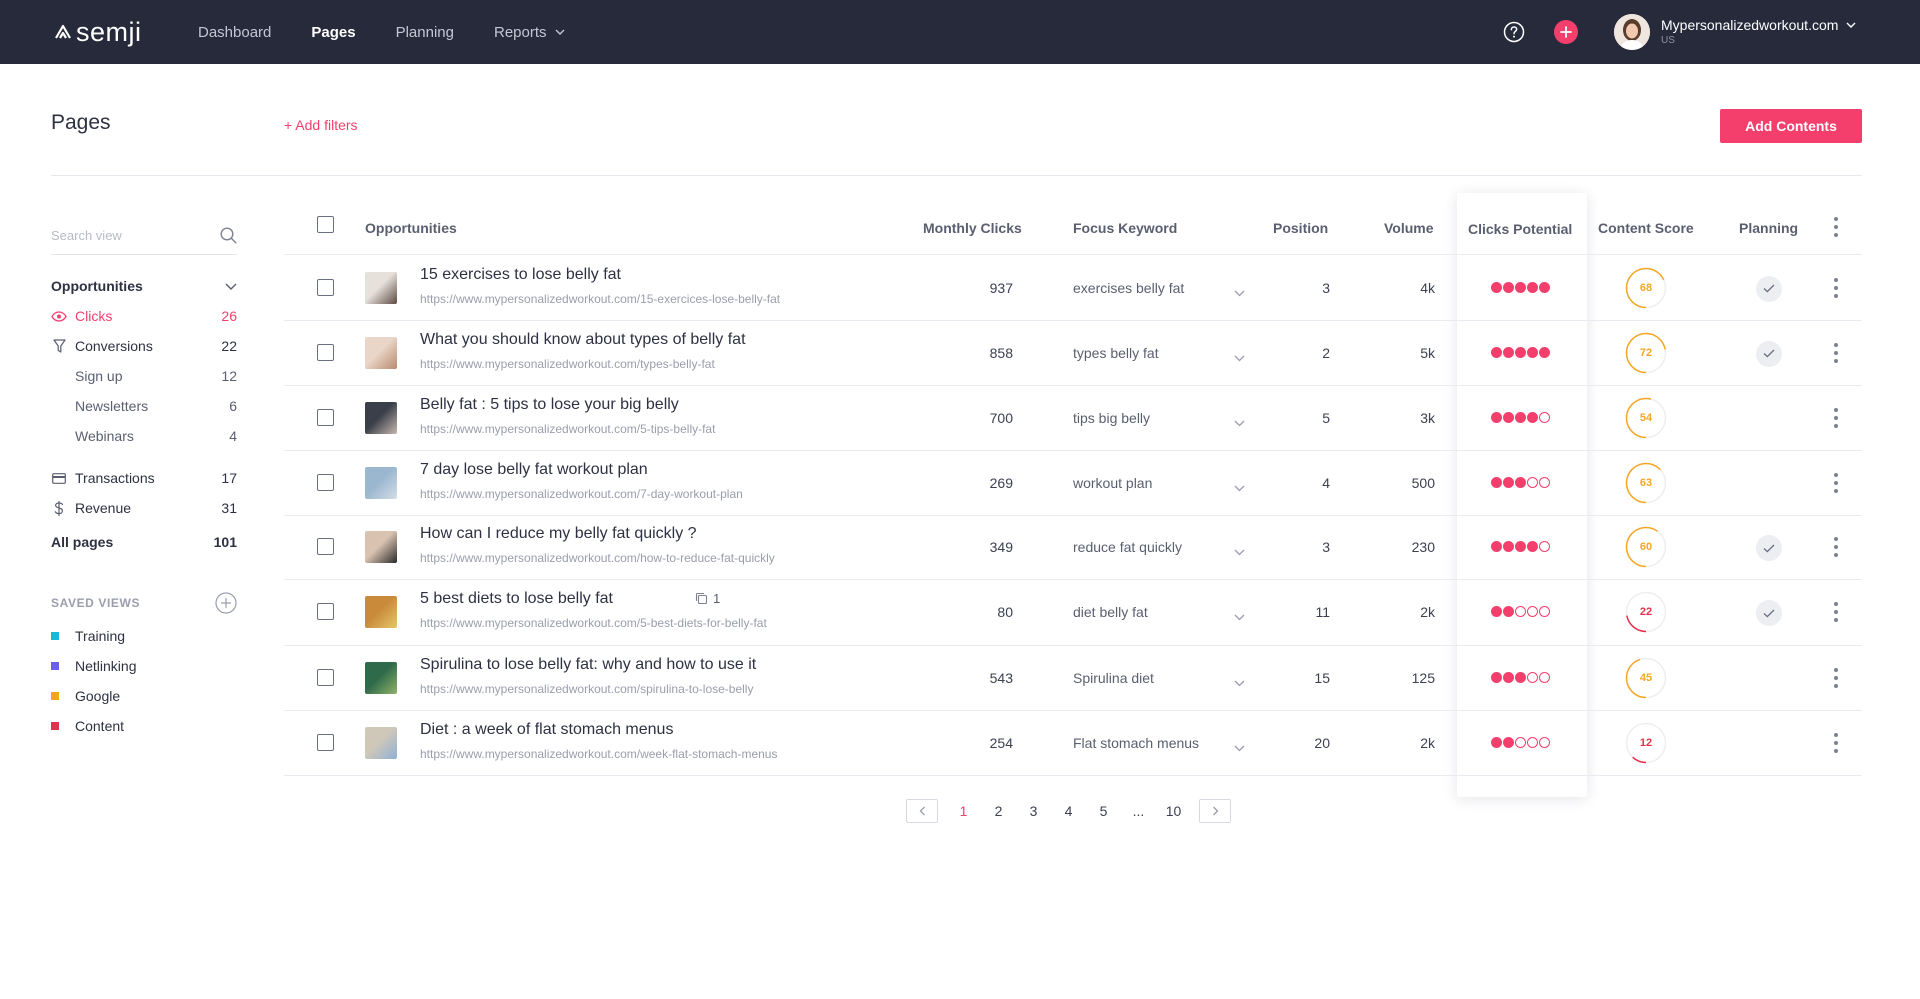  Describe the element at coordinates (1646, 547) in the screenshot. I see `content-score-ring: 60` at that location.